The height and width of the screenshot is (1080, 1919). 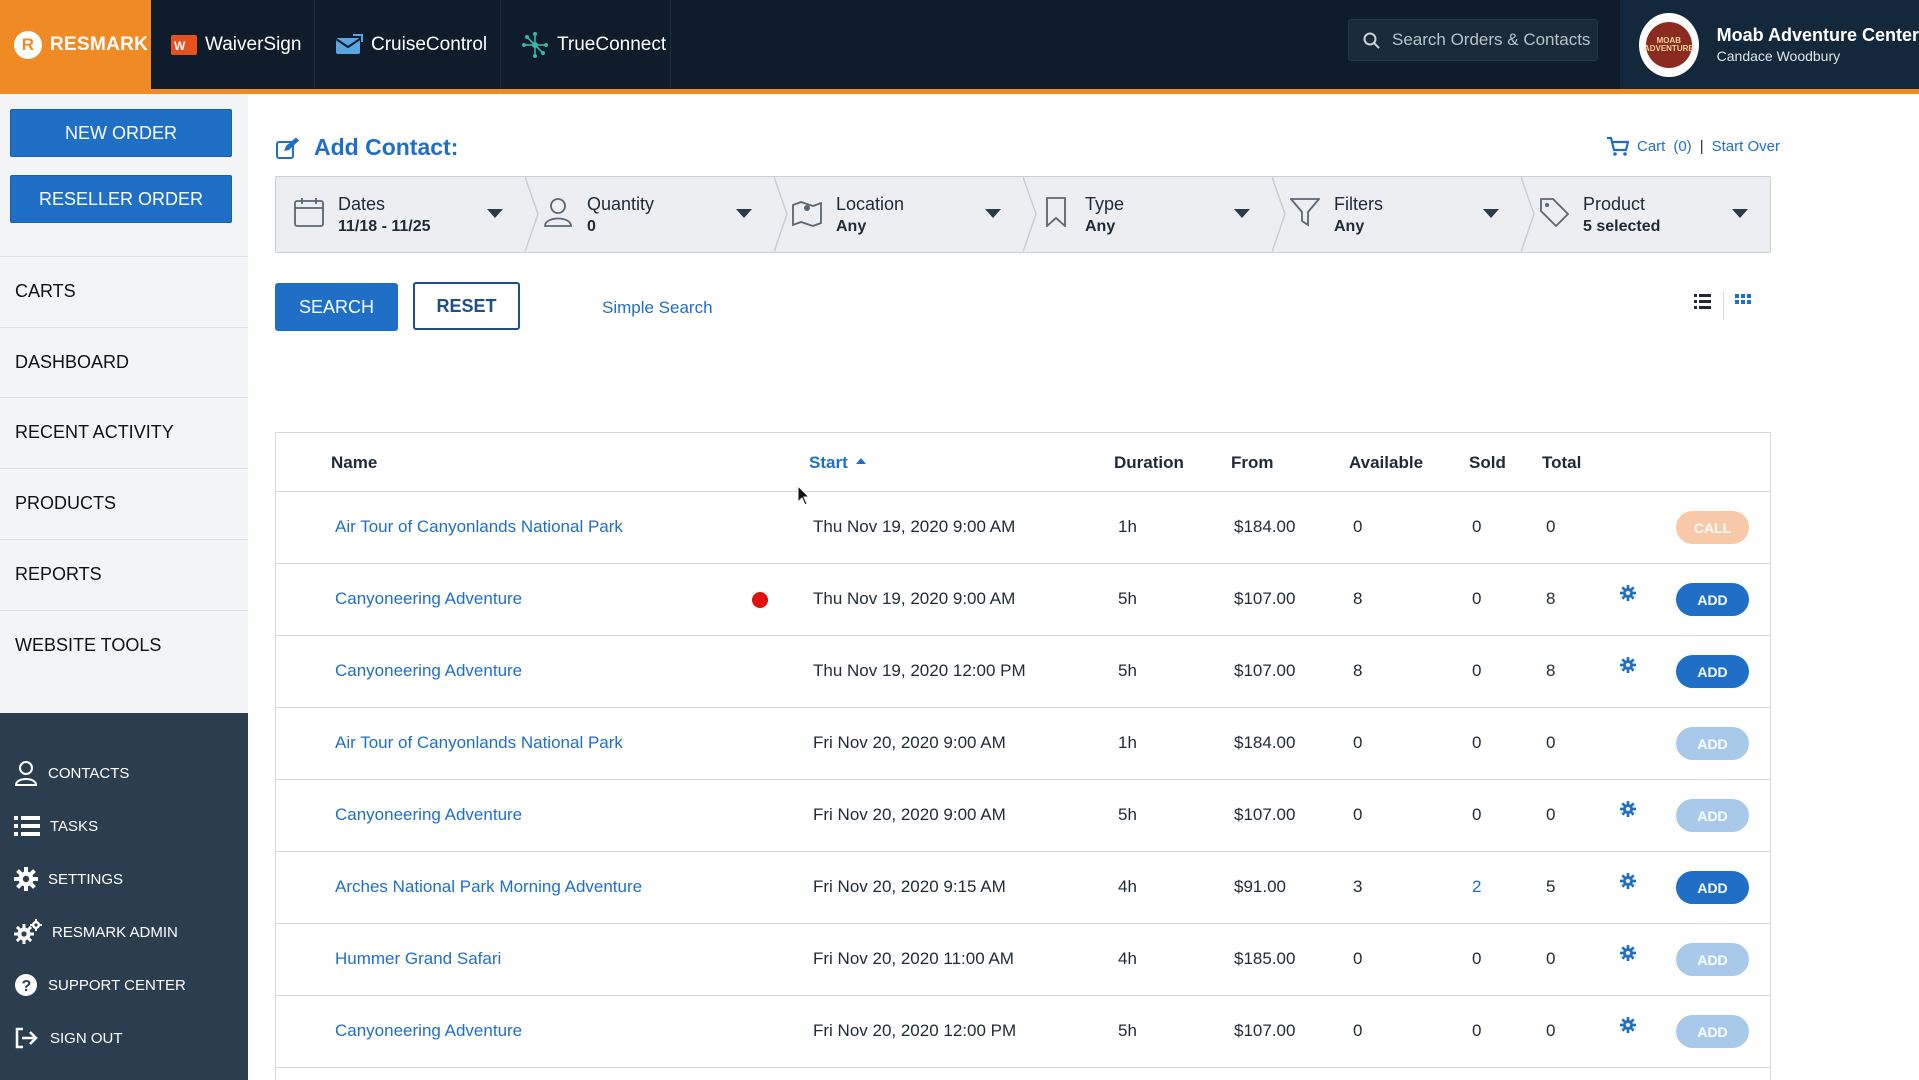 I want to click on sidebar-item-dashboard: DASHBOARD, so click(x=124, y=362).